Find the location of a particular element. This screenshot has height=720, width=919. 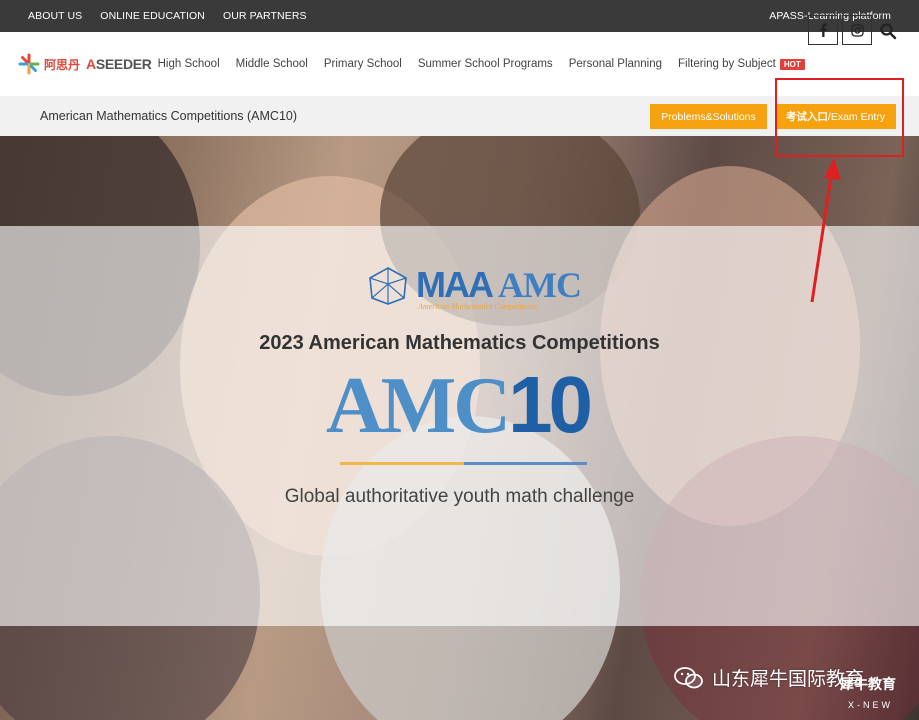

logo-cn-text: 阿思丹 is located at coordinates (62, 64).